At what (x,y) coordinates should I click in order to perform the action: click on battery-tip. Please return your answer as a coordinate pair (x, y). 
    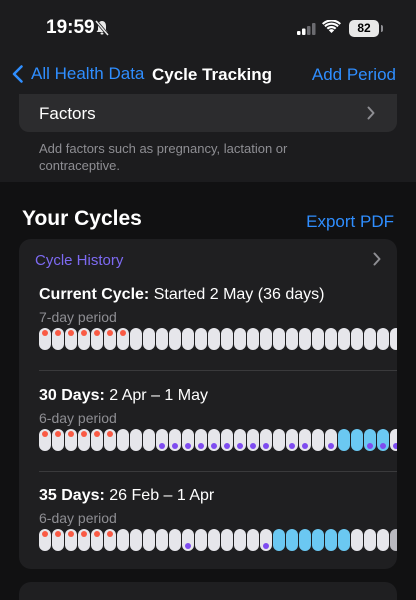
    Looking at the image, I should click on (382, 28).